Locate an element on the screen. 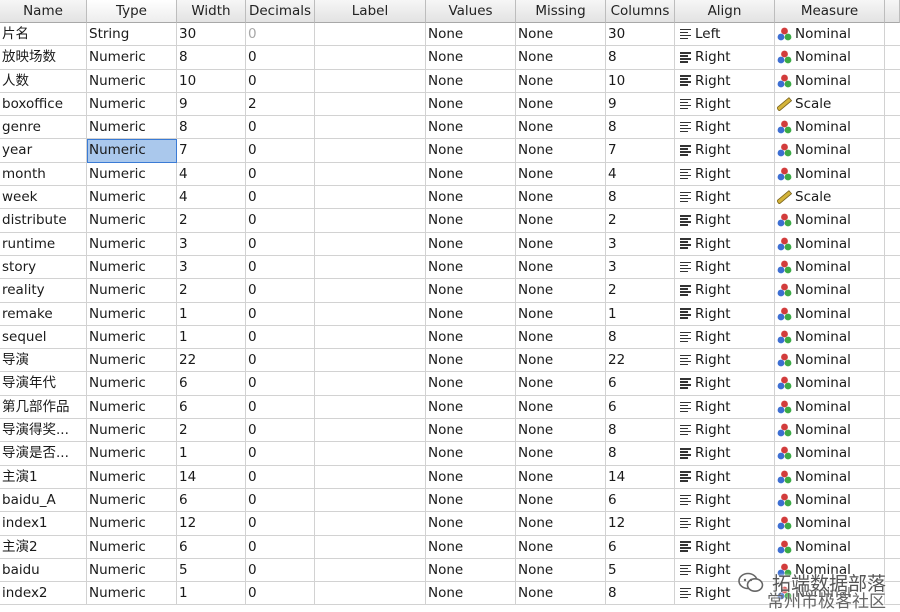  header-missing: Missing is located at coordinates (561, 11).